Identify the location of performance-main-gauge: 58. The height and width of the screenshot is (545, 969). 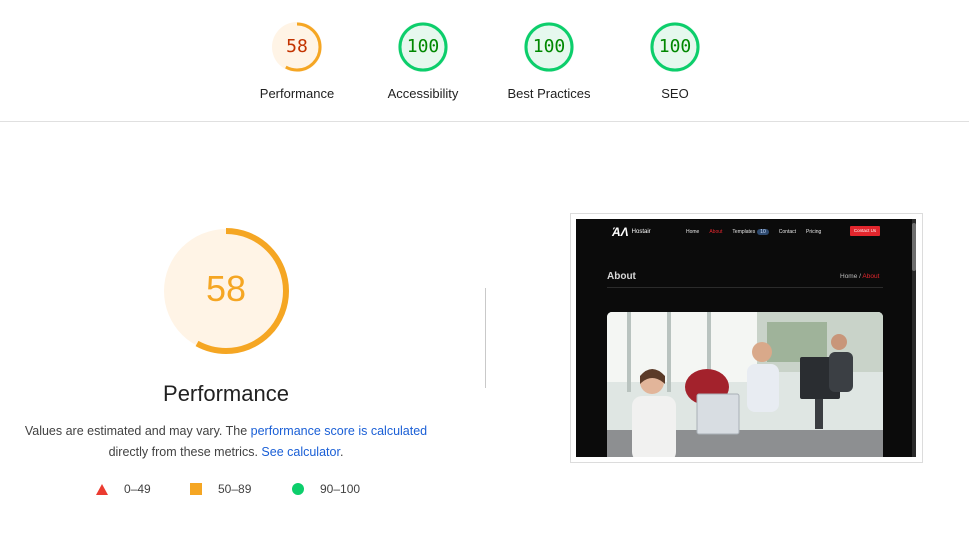
(226, 291).